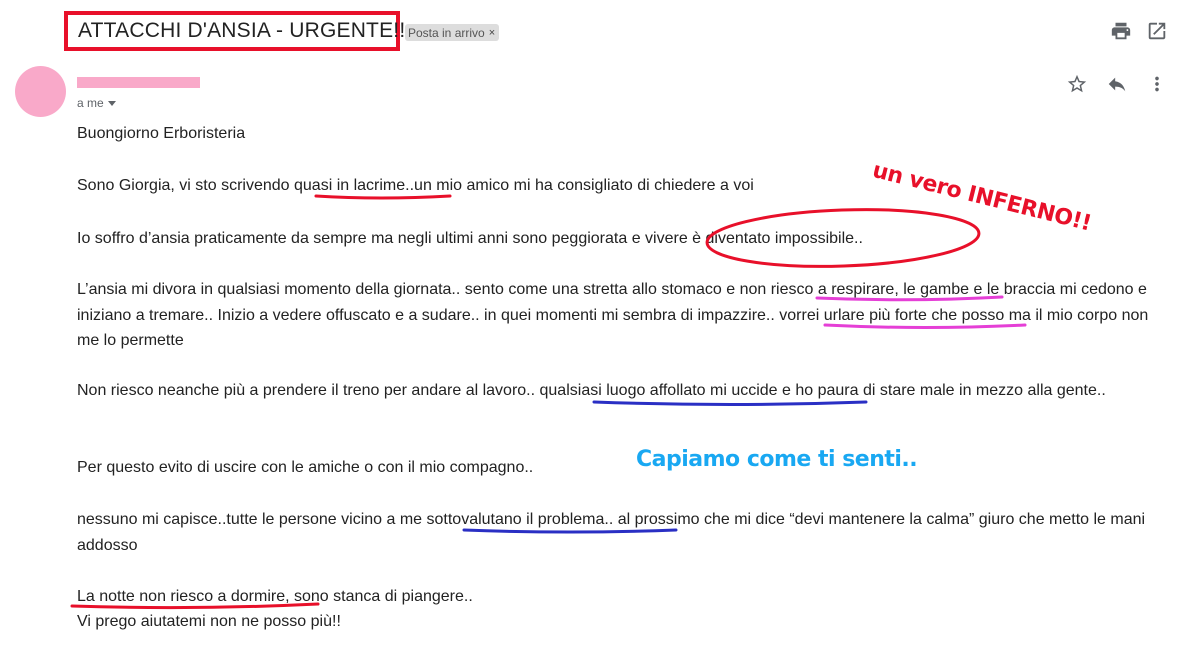  I want to click on subject-highlight-box: ATTACCHI D'ANSIA - URGENTE!!, so click(234, 31).